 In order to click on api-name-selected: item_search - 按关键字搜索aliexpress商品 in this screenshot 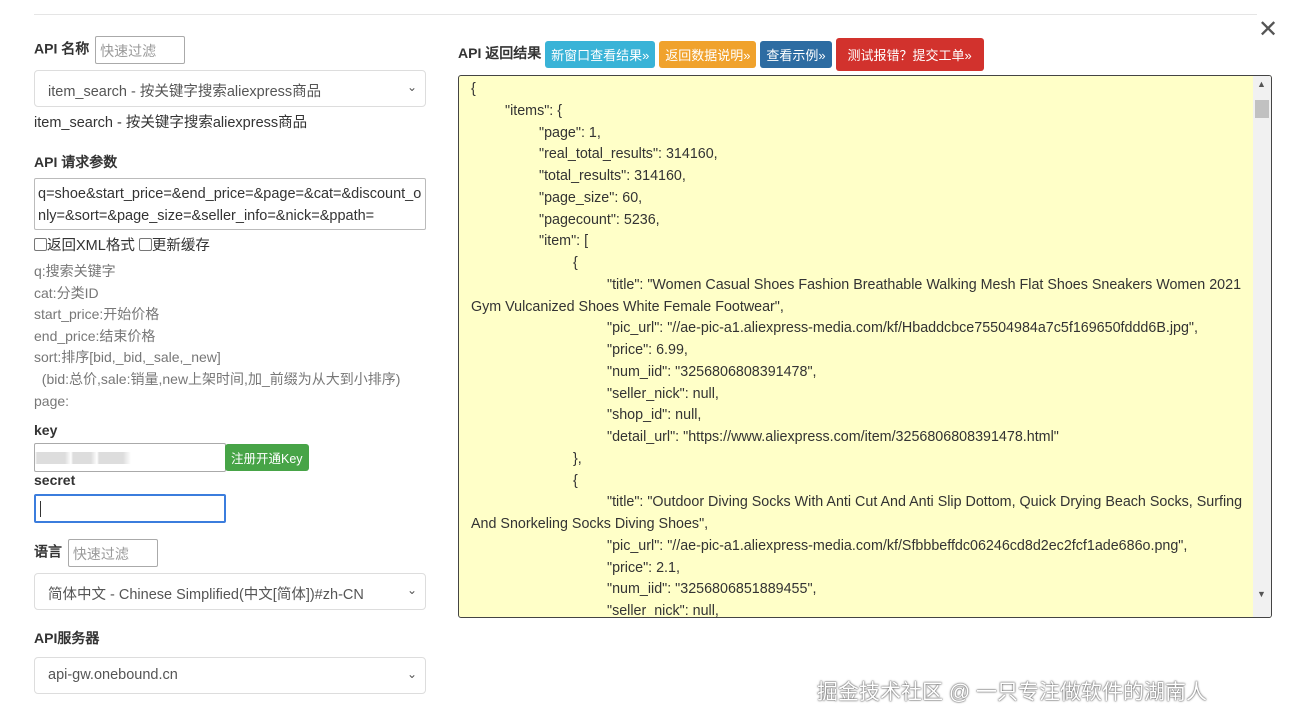, I will do `click(185, 92)`.